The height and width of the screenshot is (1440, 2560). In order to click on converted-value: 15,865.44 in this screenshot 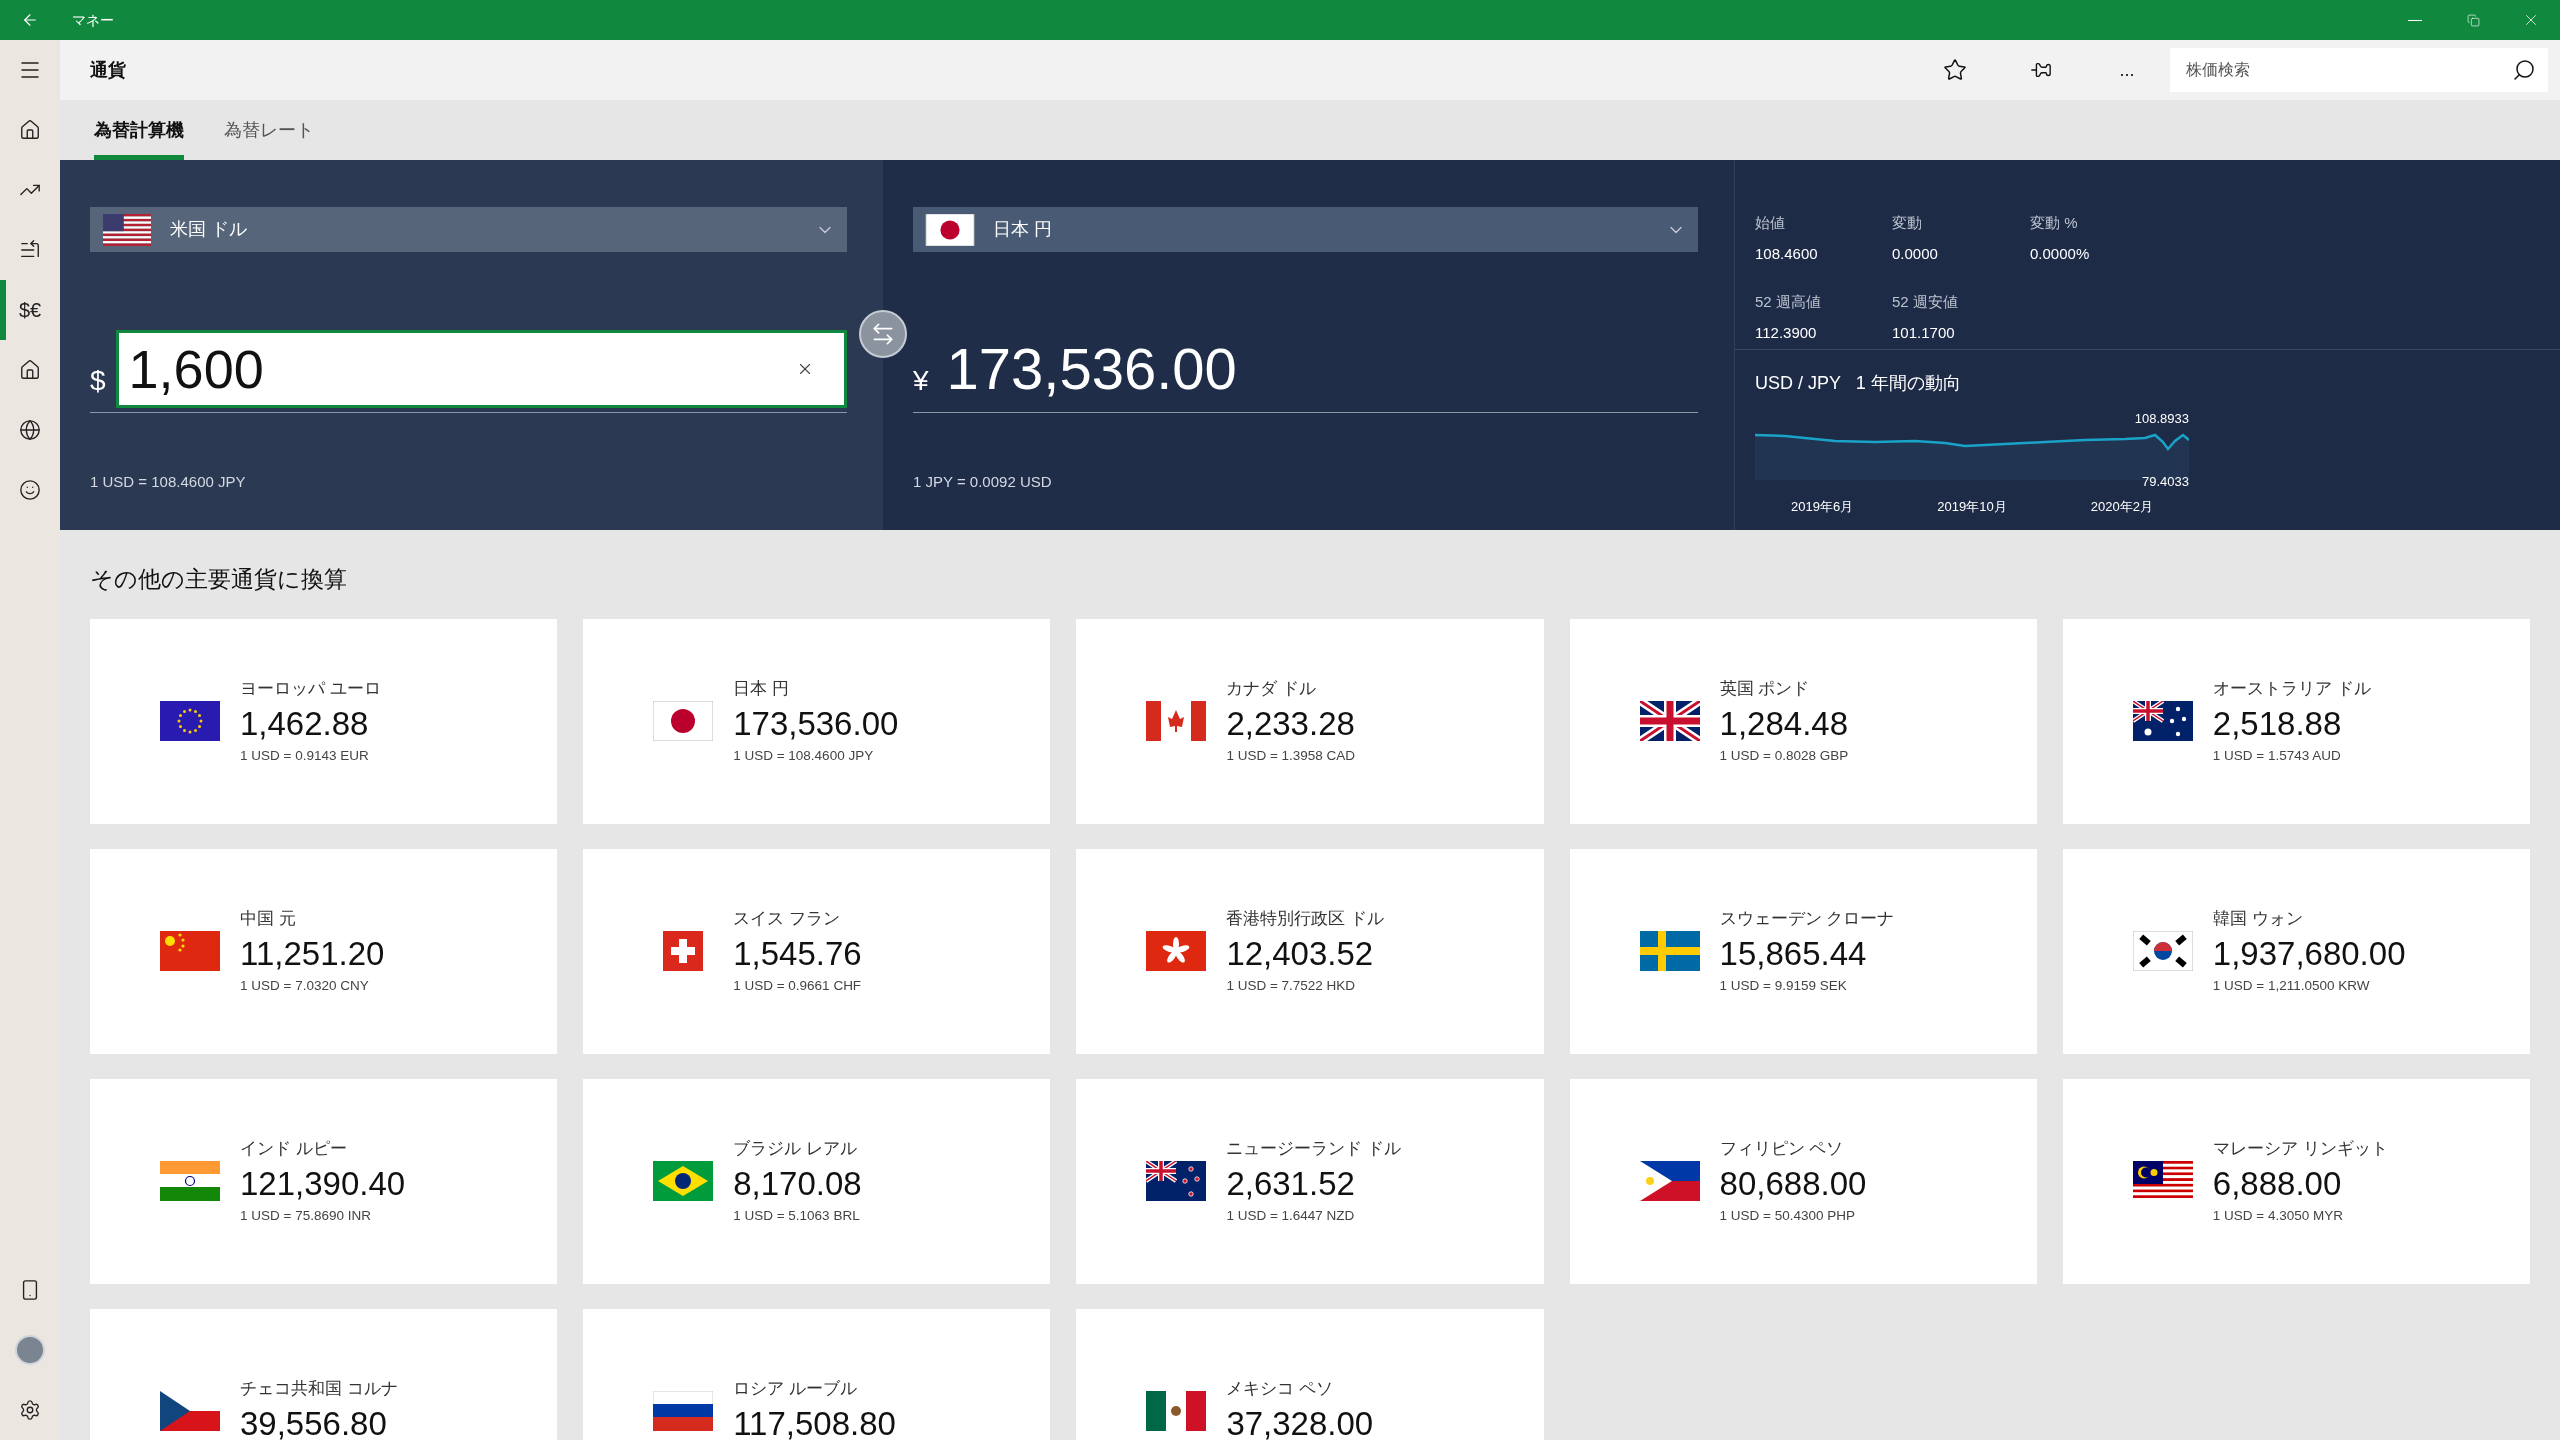, I will do `click(1793, 953)`.